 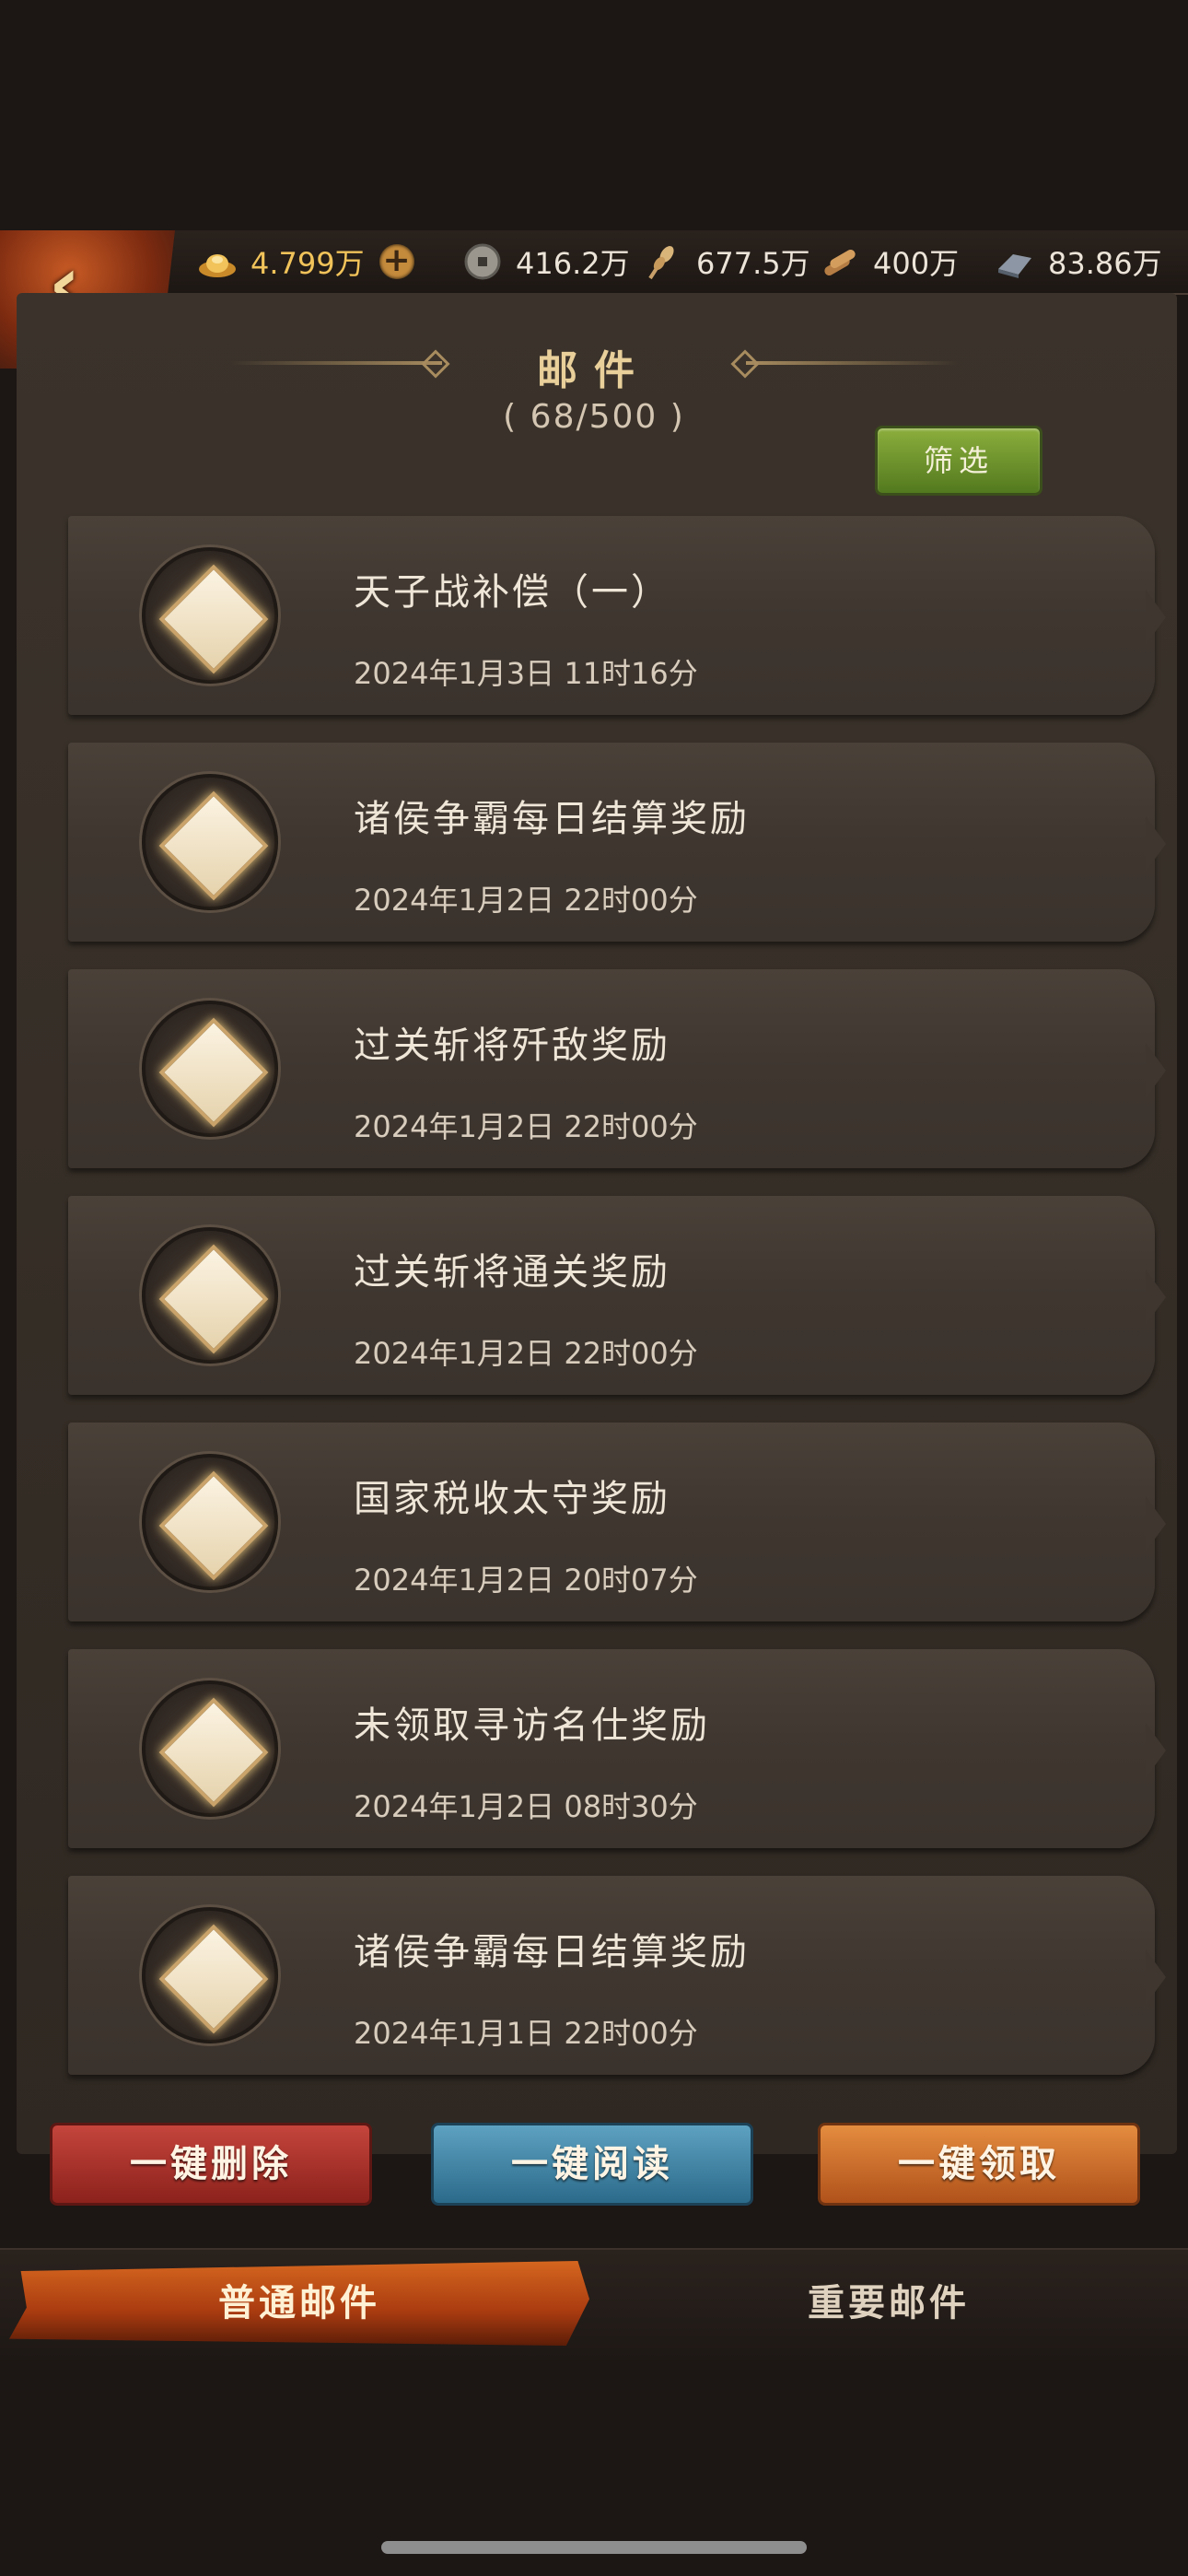 What do you see at coordinates (594, 2547) in the screenshot?
I see `home-indicator` at bounding box center [594, 2547].